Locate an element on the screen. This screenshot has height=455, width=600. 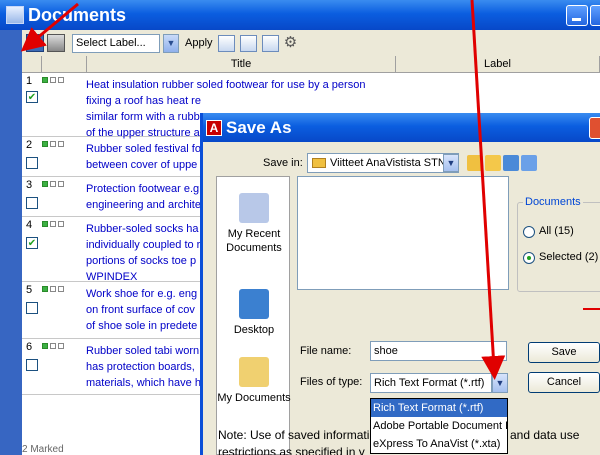
row-number: 3 is located at coordinates (29, 185).